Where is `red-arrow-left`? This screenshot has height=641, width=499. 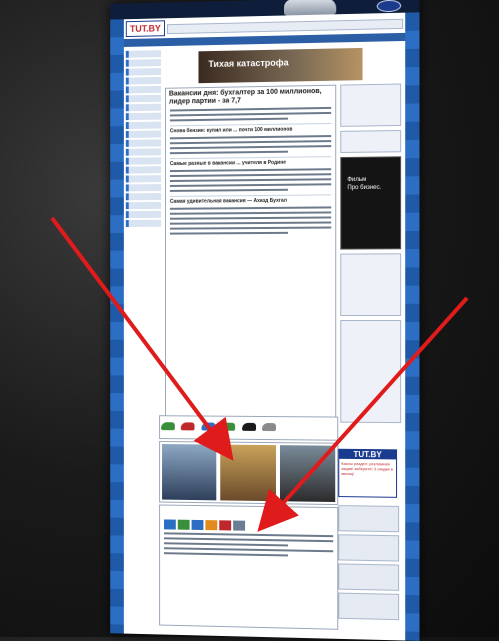
red-arrow-left is located at coordinates (142, 338).